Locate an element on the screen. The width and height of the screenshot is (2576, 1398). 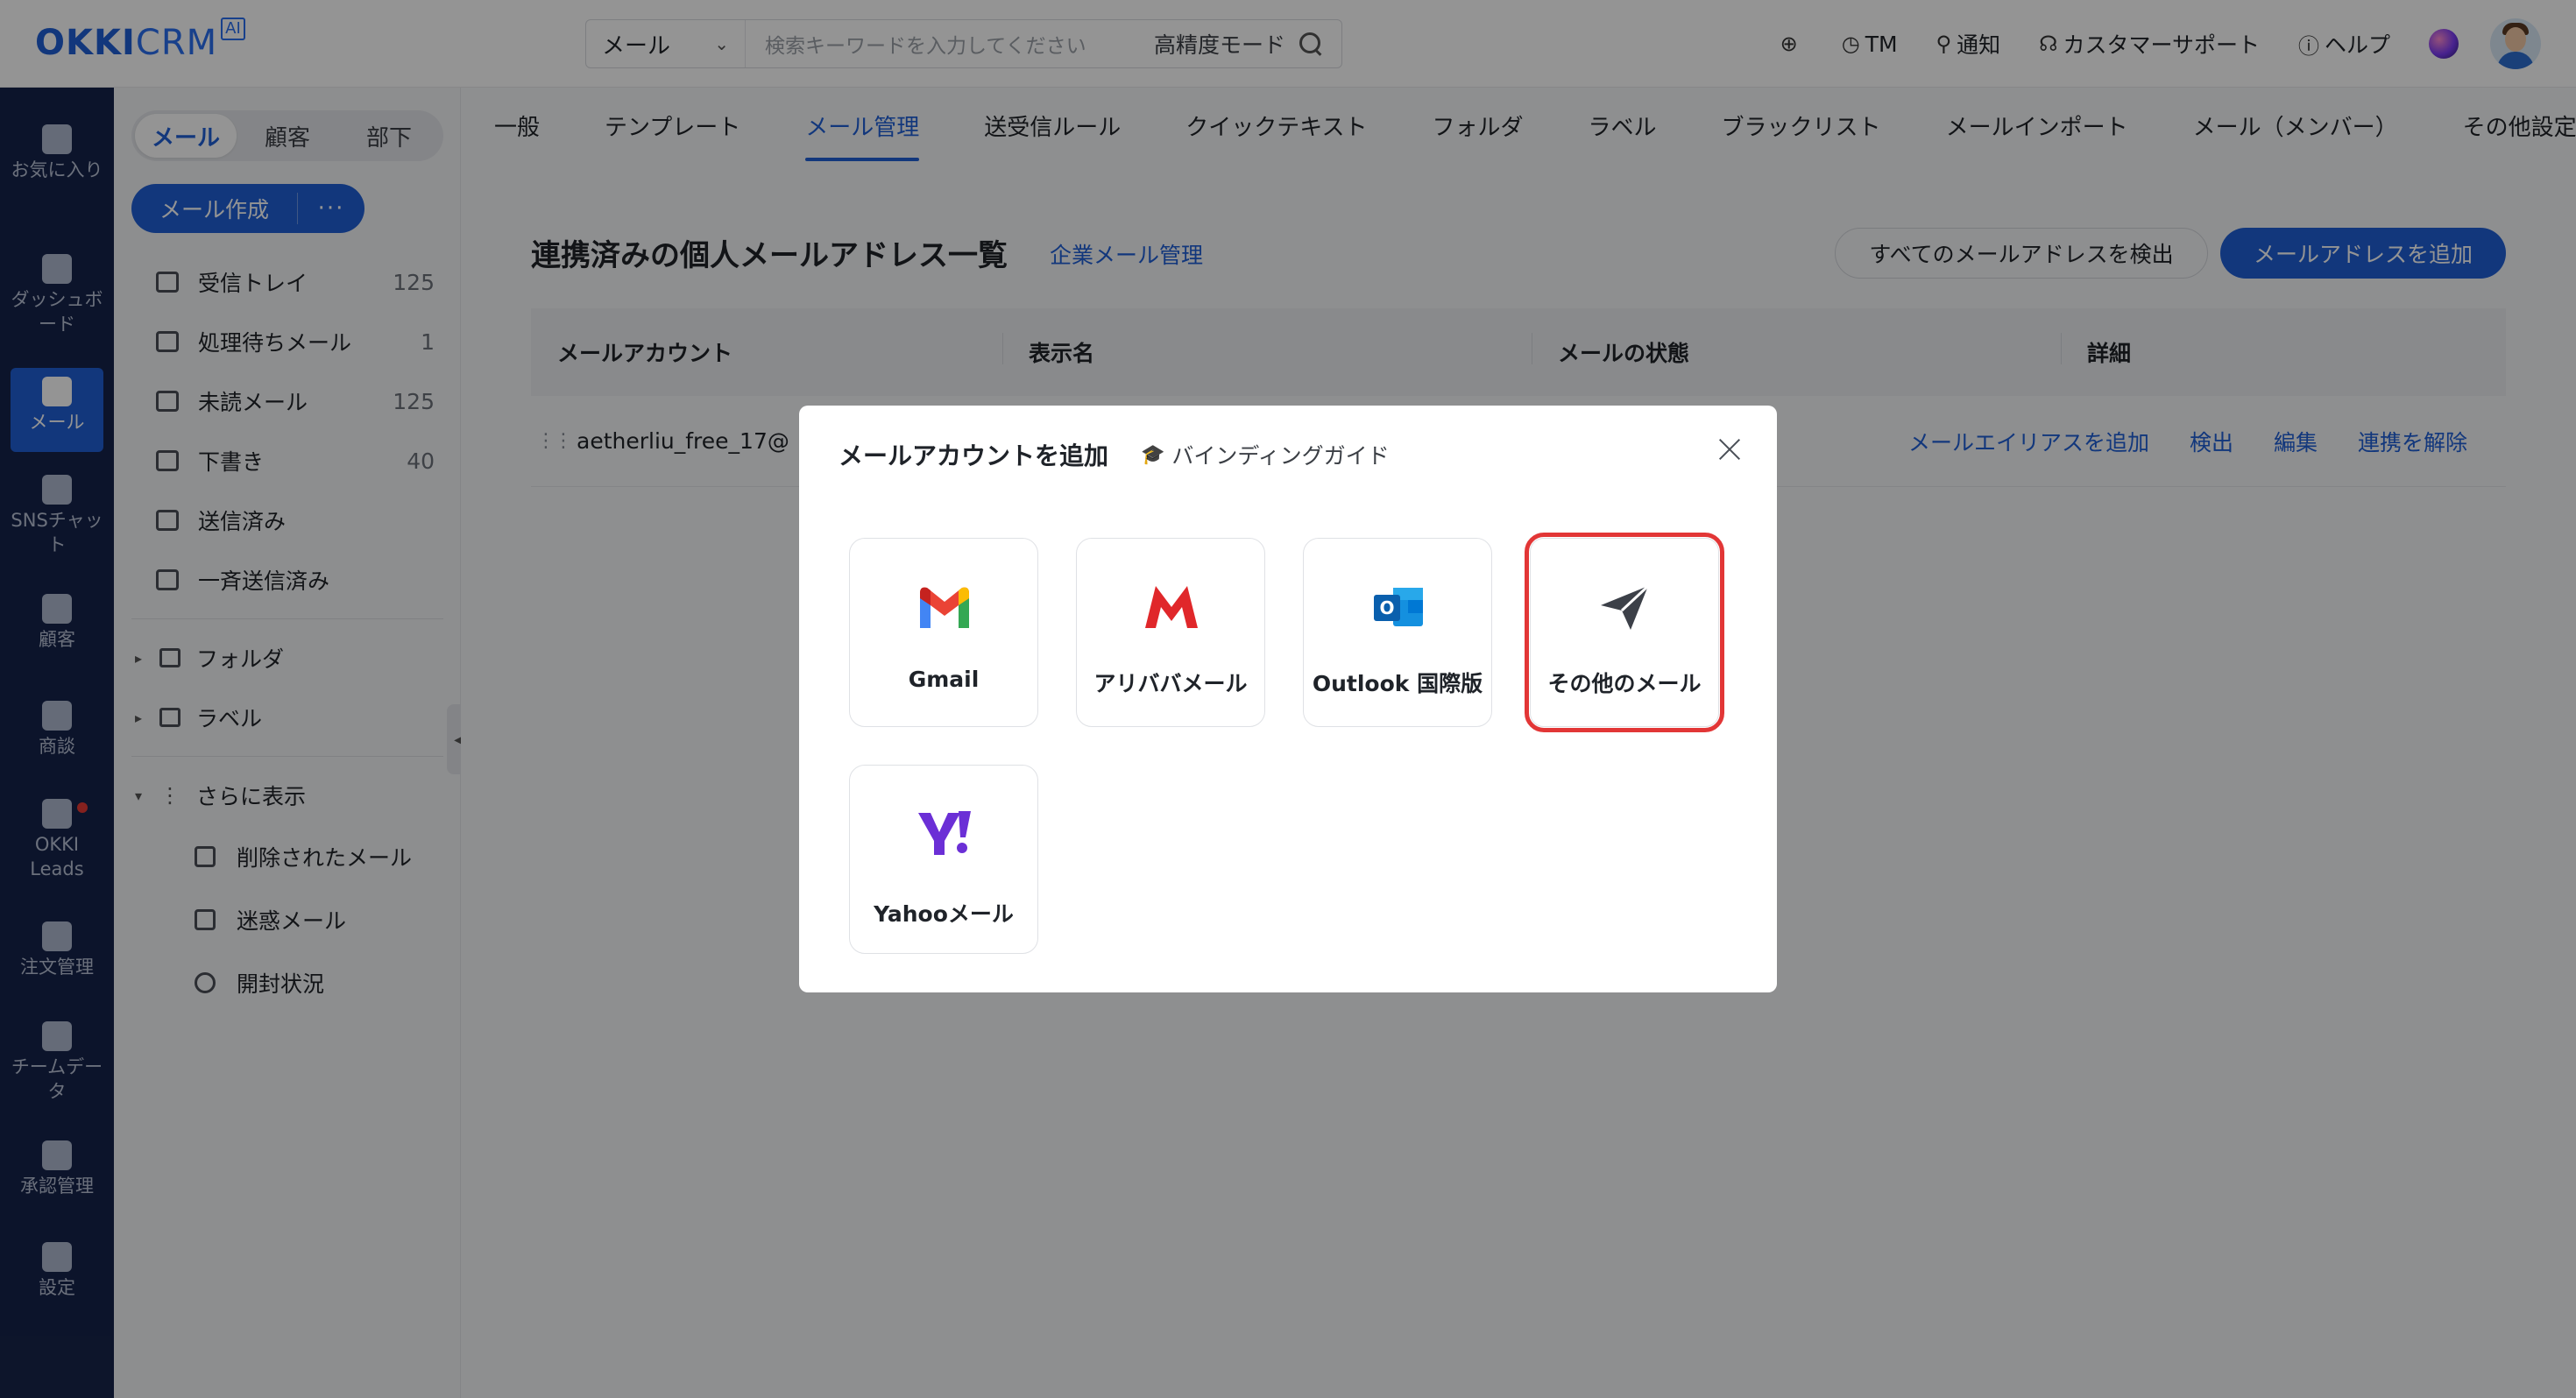
provider-alibaba-mail: アリババメール is located at coordinates (1170, 632).